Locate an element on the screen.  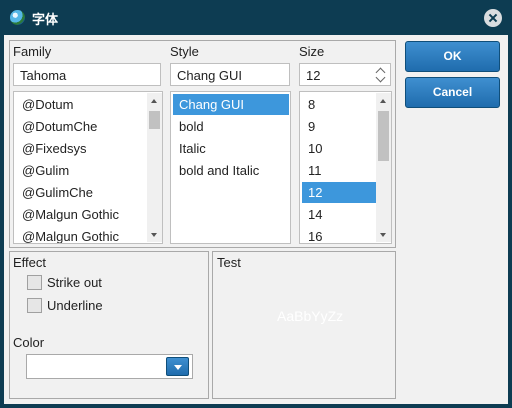
window-title: 字体 is located at coordinates (45, 20).